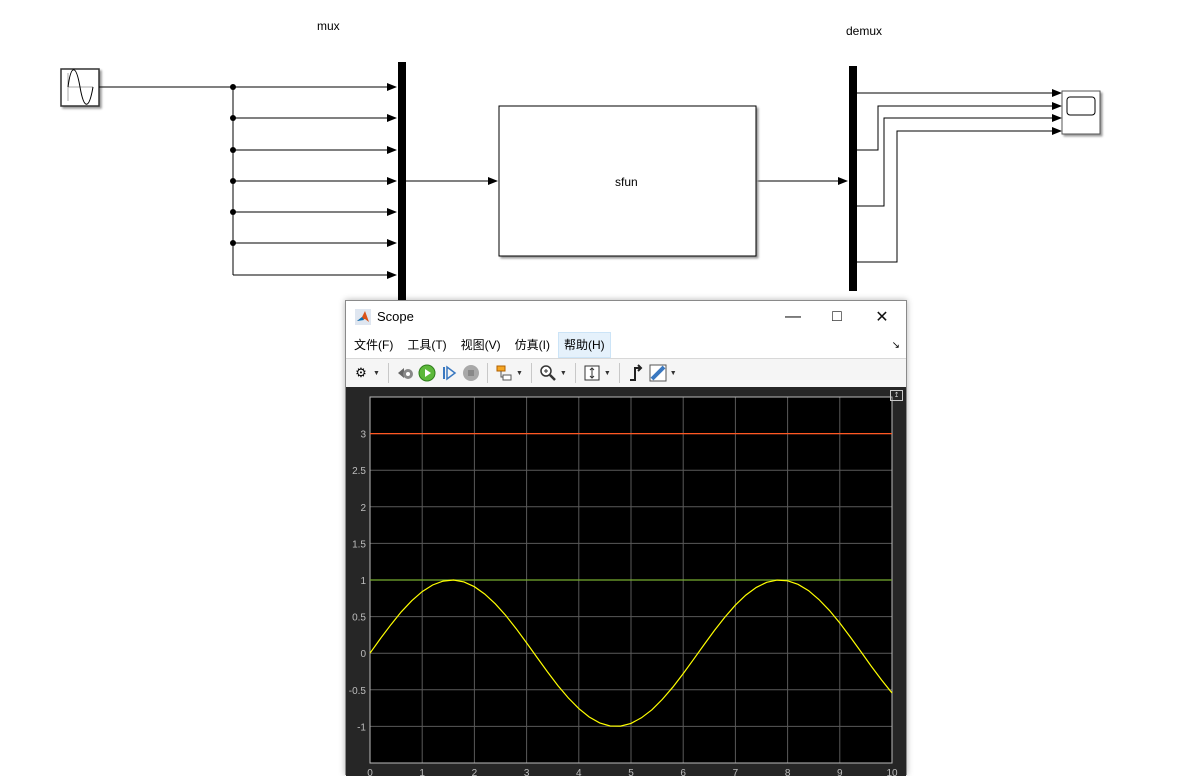  Describe the element at coordinates (793, 316) in the screenshot. I see `minimize-button: —` at that location.